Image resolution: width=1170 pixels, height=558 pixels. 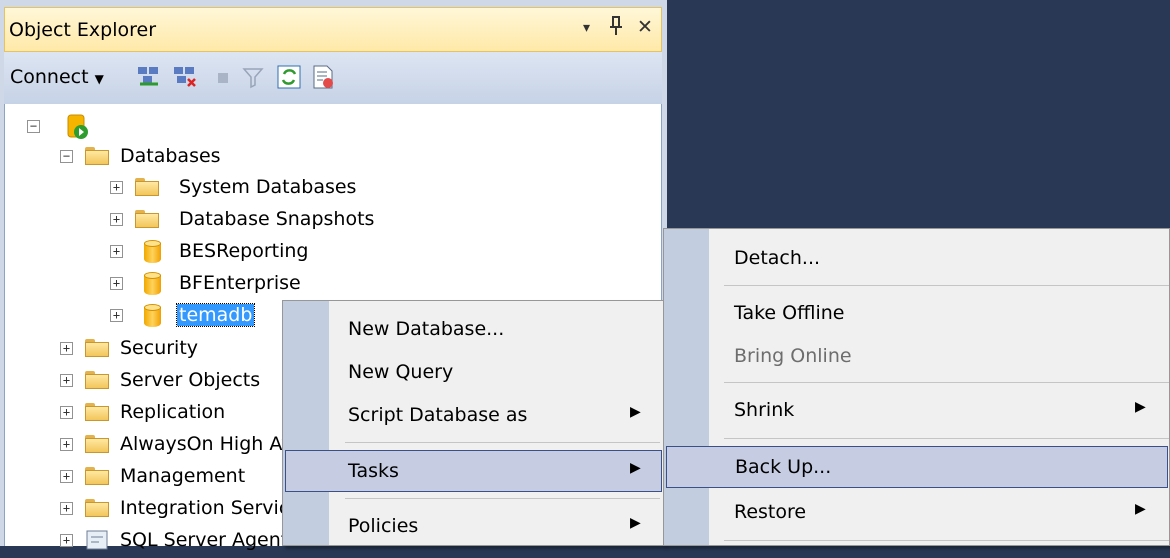 I want to click on tree-item-label: Replication, so click(x=173, y=412).